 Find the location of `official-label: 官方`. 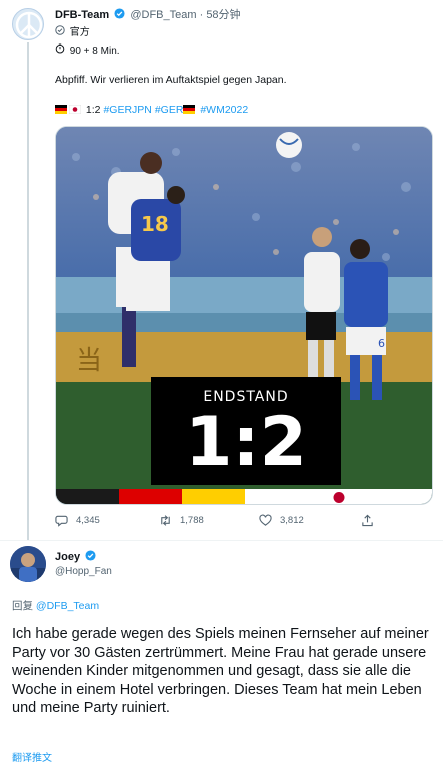

official-label: 官方 is located at coordinates (79, 32).